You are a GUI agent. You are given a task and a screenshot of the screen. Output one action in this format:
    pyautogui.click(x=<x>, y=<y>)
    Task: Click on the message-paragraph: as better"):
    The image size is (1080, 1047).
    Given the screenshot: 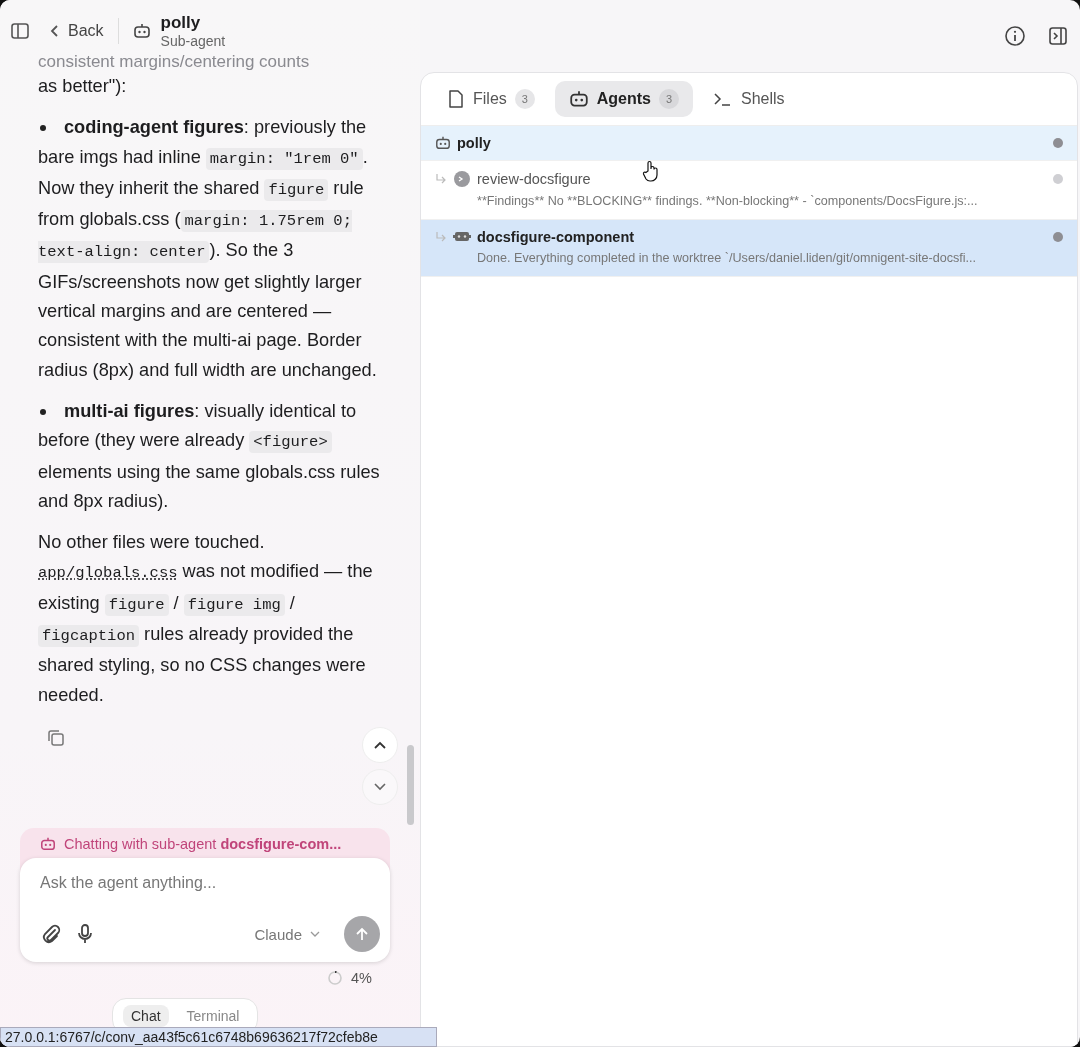 What is the action you would take?
    pyautogui.click(x=83, y=86)
    